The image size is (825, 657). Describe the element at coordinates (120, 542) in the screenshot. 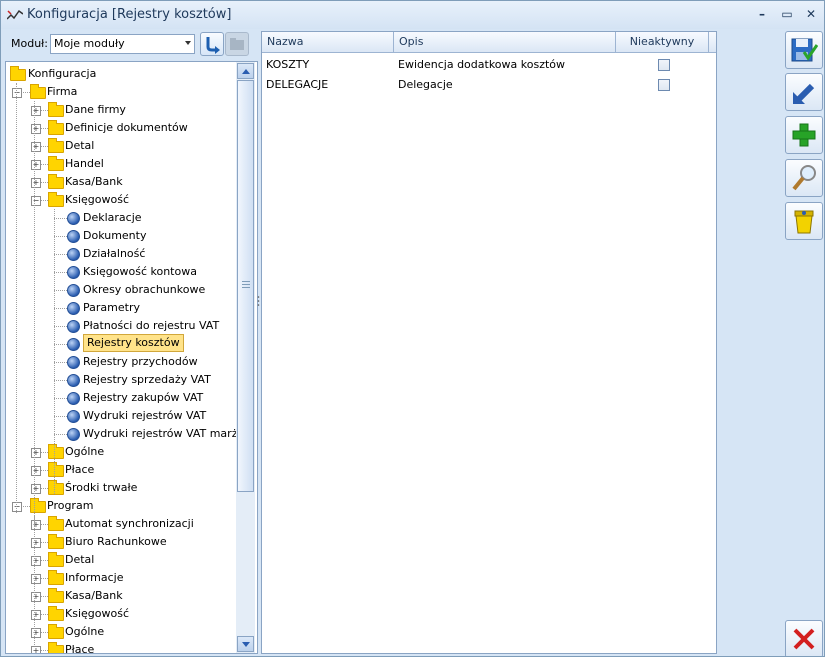

I see `tree-folder-item: + Biuro Rachunkowe` at that location.